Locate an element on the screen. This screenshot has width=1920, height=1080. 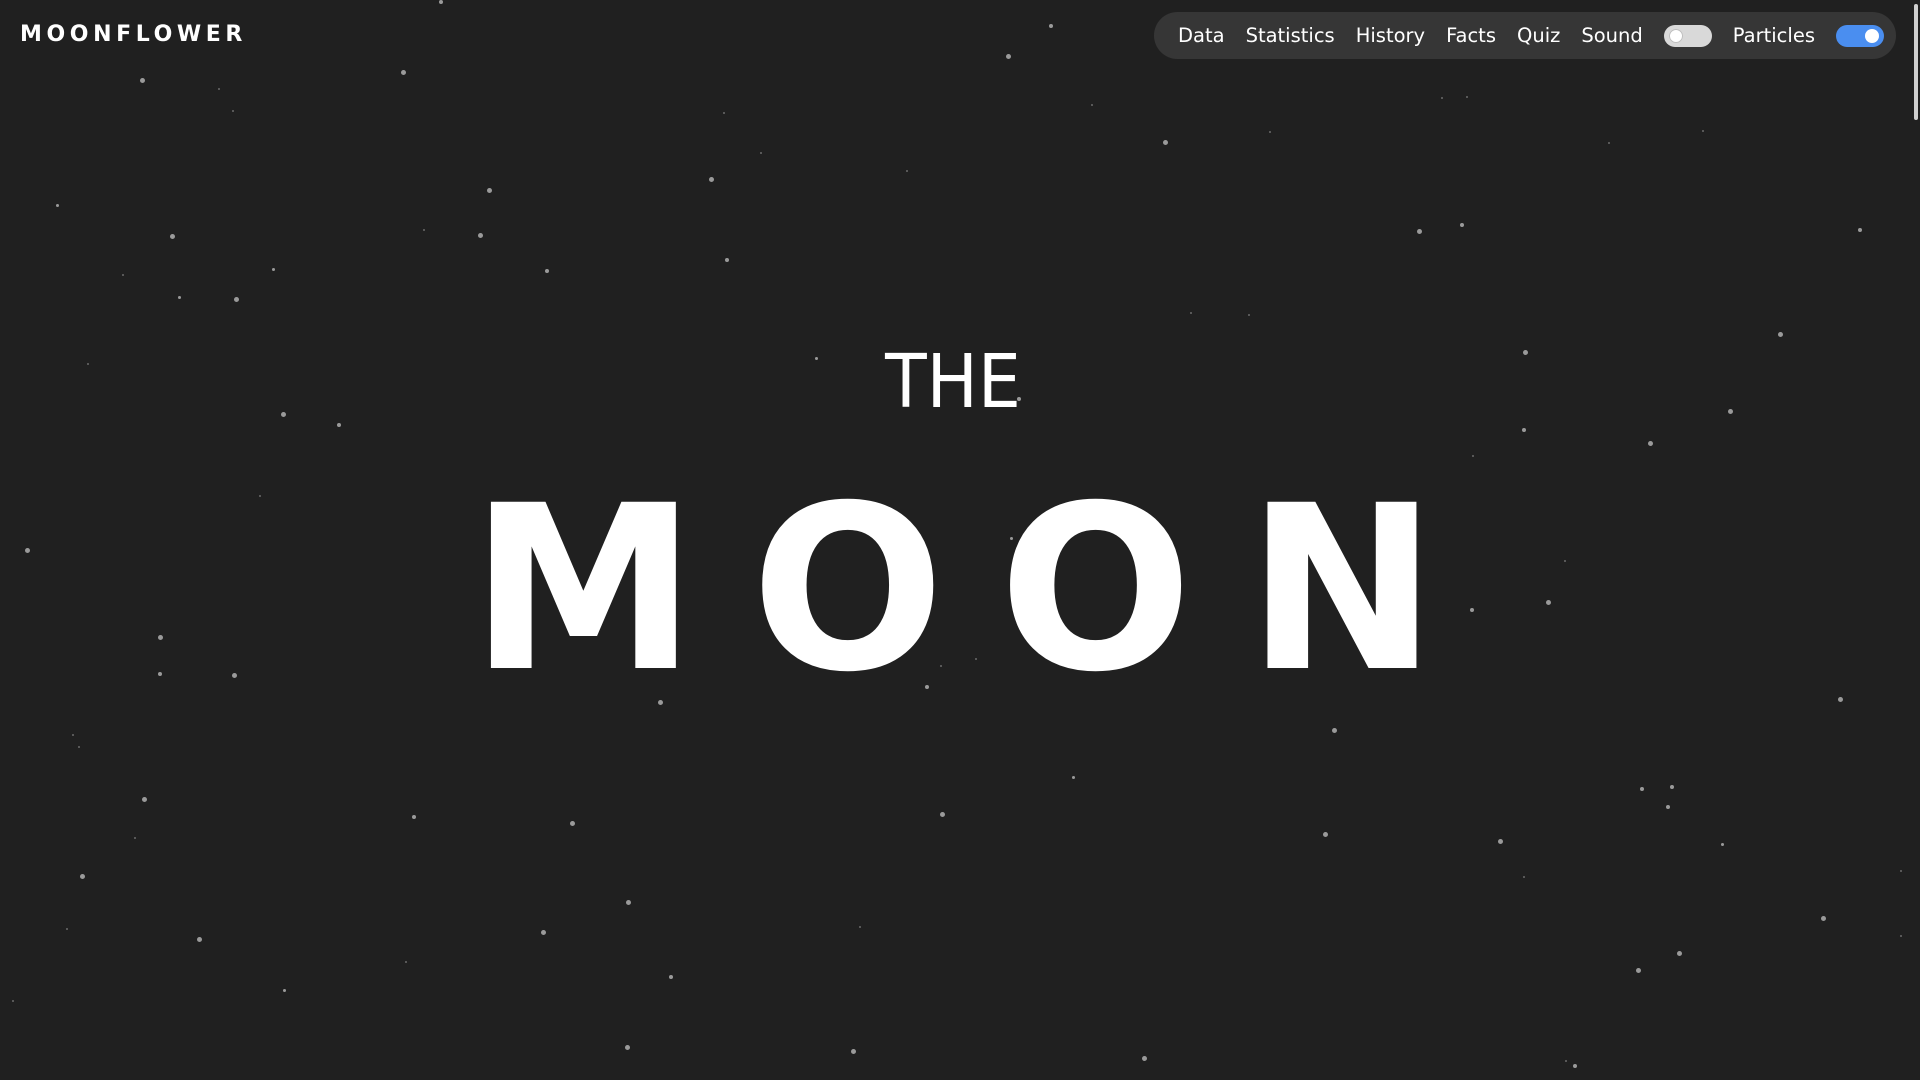
scrollbar is located at coordinates (1916, 540).